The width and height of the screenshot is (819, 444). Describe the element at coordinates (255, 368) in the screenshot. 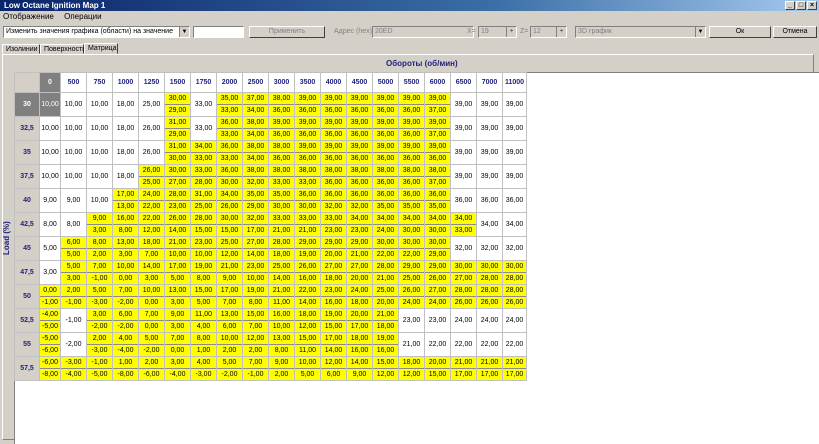

I see `matrix-cell: 7,00 -1,00` at that location.